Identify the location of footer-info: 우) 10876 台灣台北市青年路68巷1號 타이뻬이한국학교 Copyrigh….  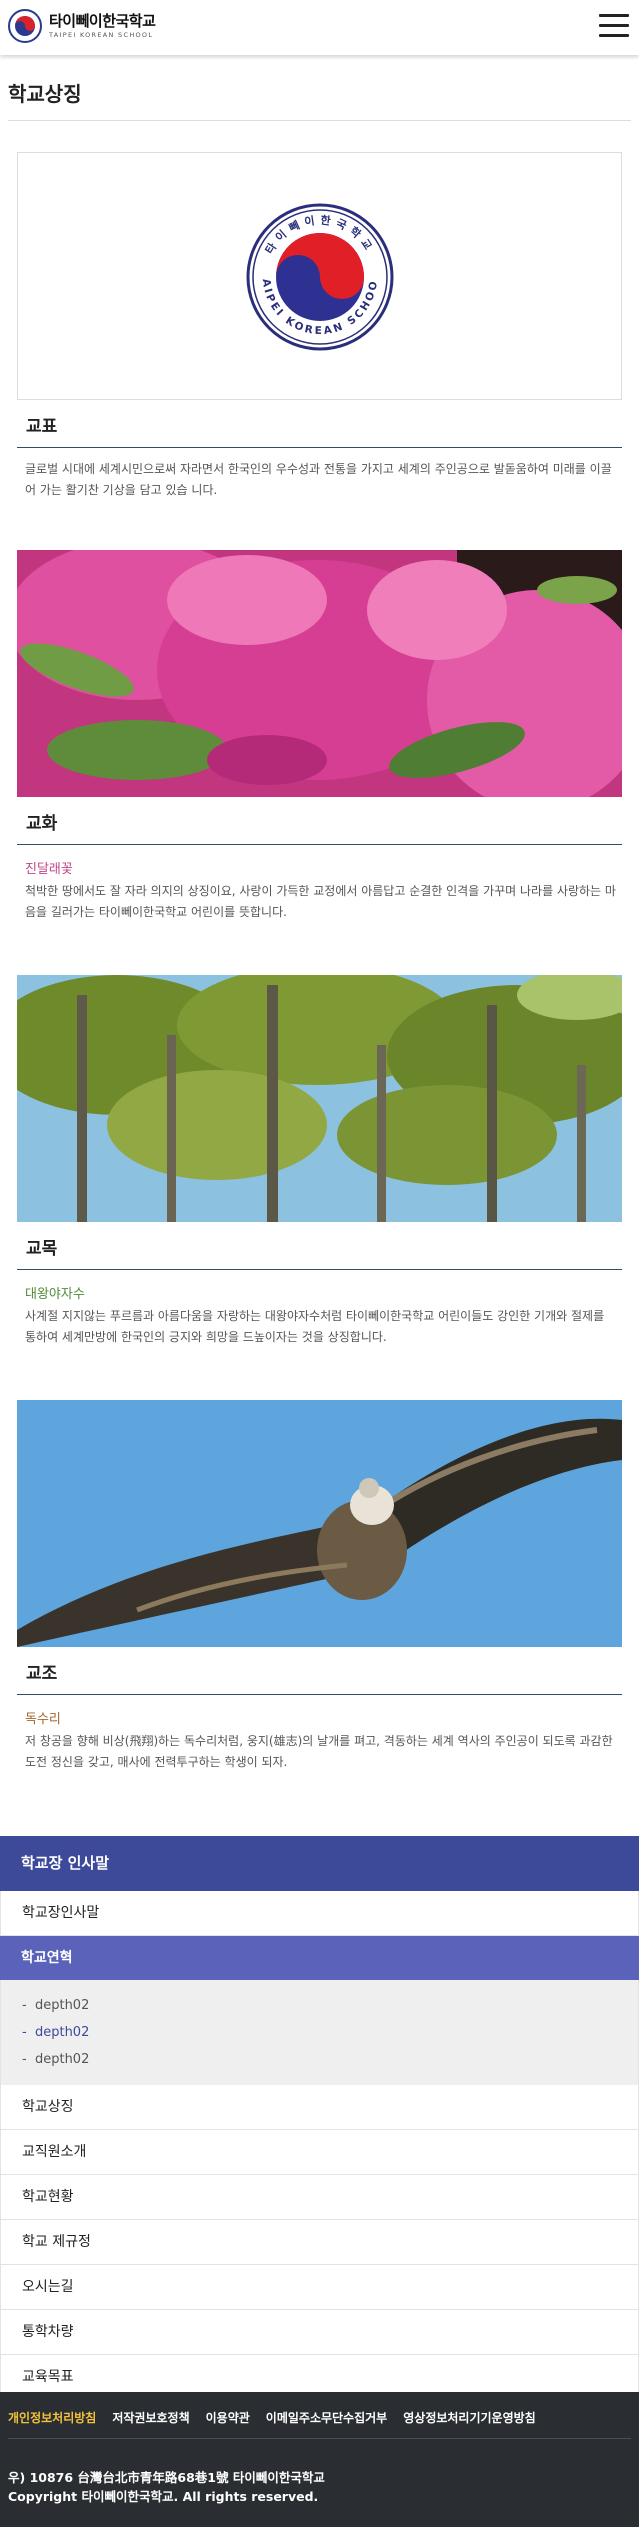
(166, 2487).